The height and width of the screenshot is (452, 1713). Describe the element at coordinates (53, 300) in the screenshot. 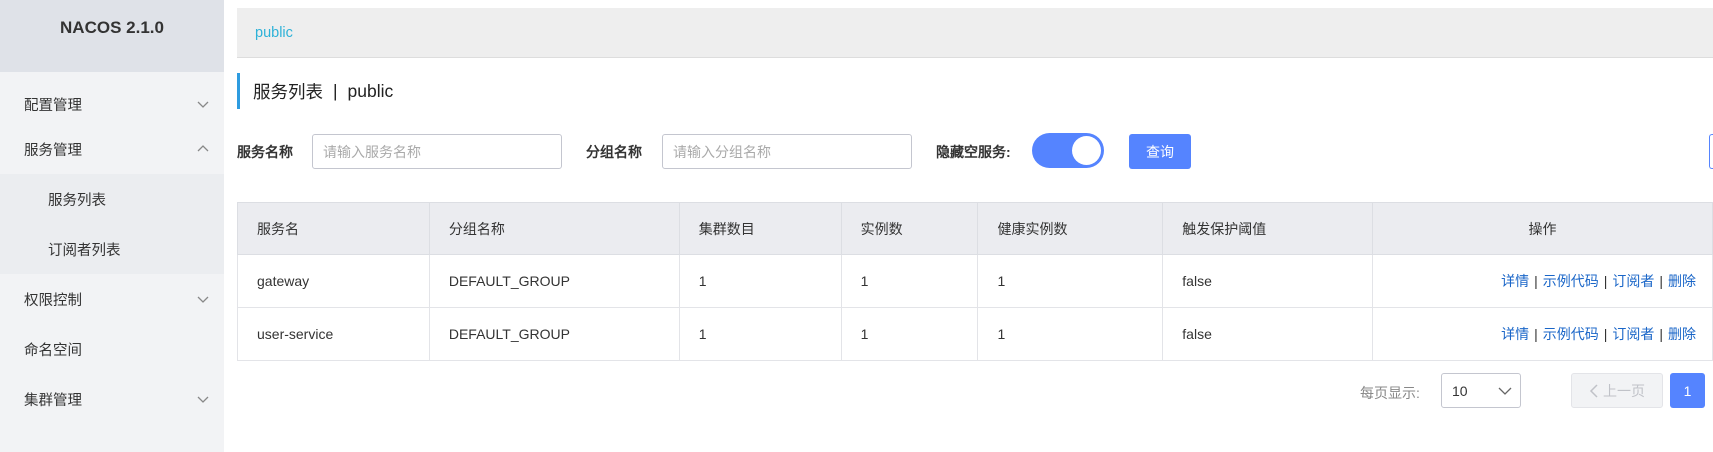

I see `sidebar-item-label: 权限控制` at that location.